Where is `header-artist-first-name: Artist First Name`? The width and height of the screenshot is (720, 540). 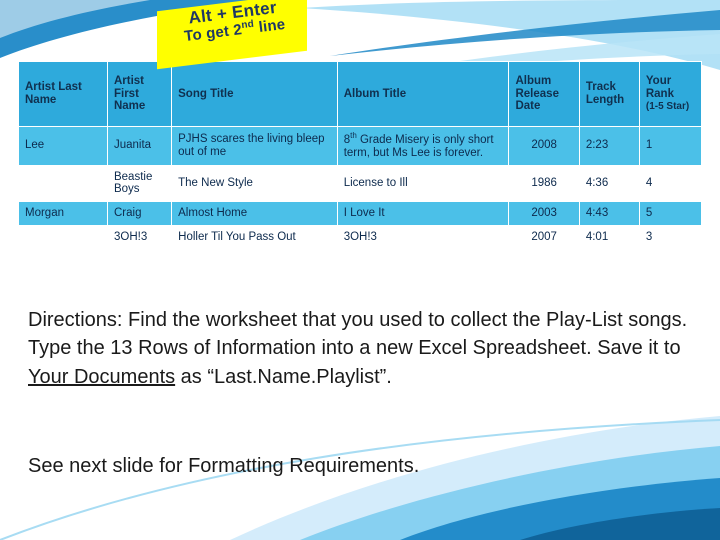 header-artist-first-name: Artist First Name is located at coordinates (139, 94).